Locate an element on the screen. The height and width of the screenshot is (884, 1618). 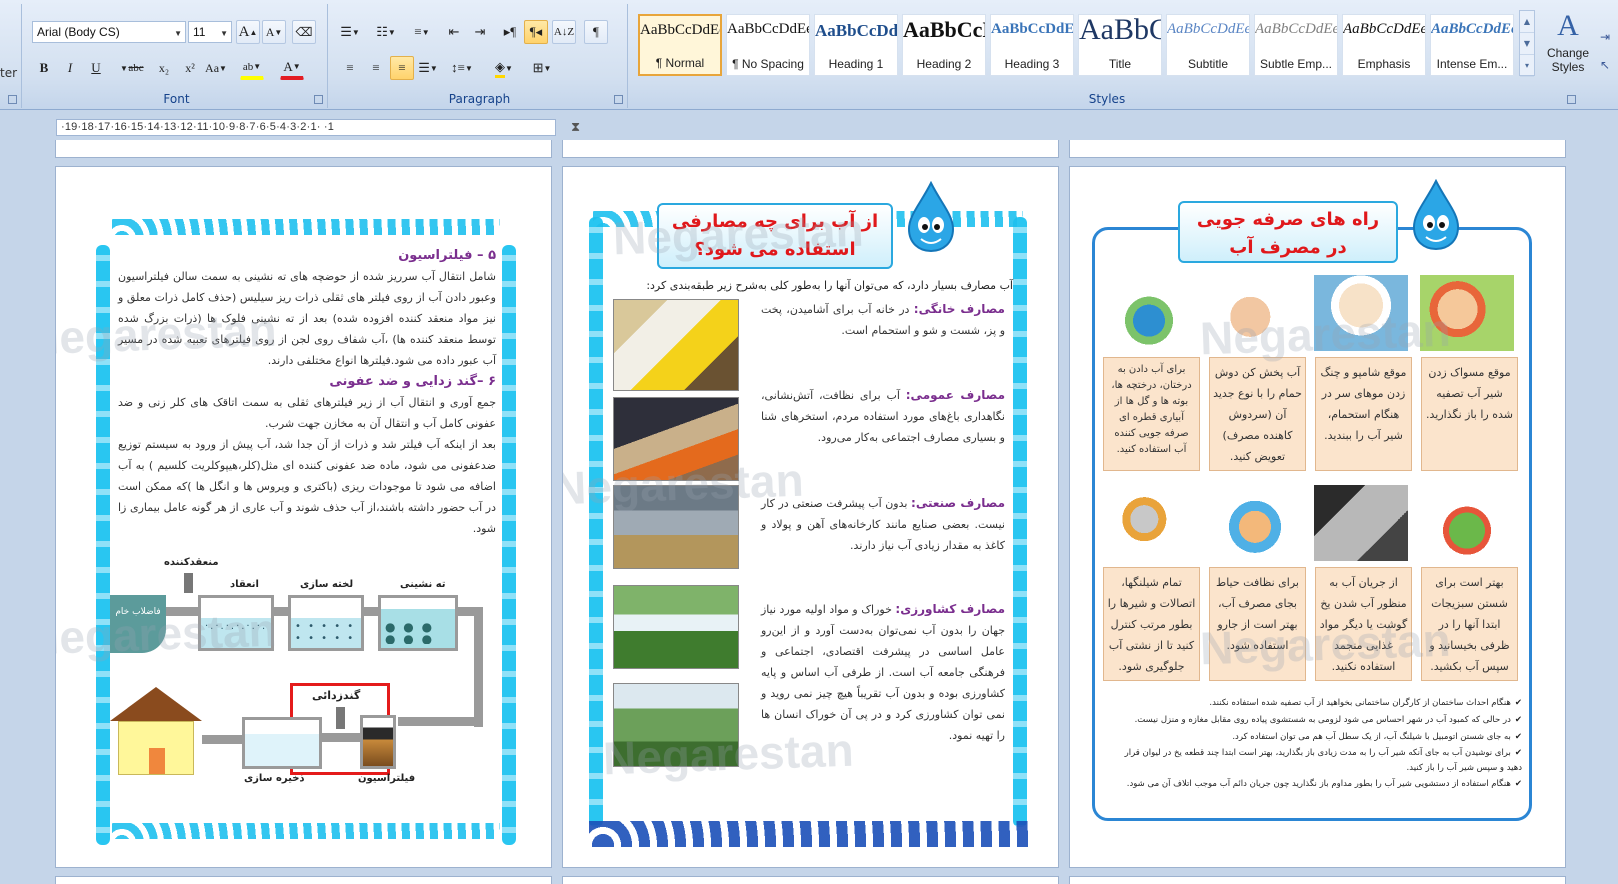
chevron-up-icon: ▲ is located at coordinates (1527, 22).